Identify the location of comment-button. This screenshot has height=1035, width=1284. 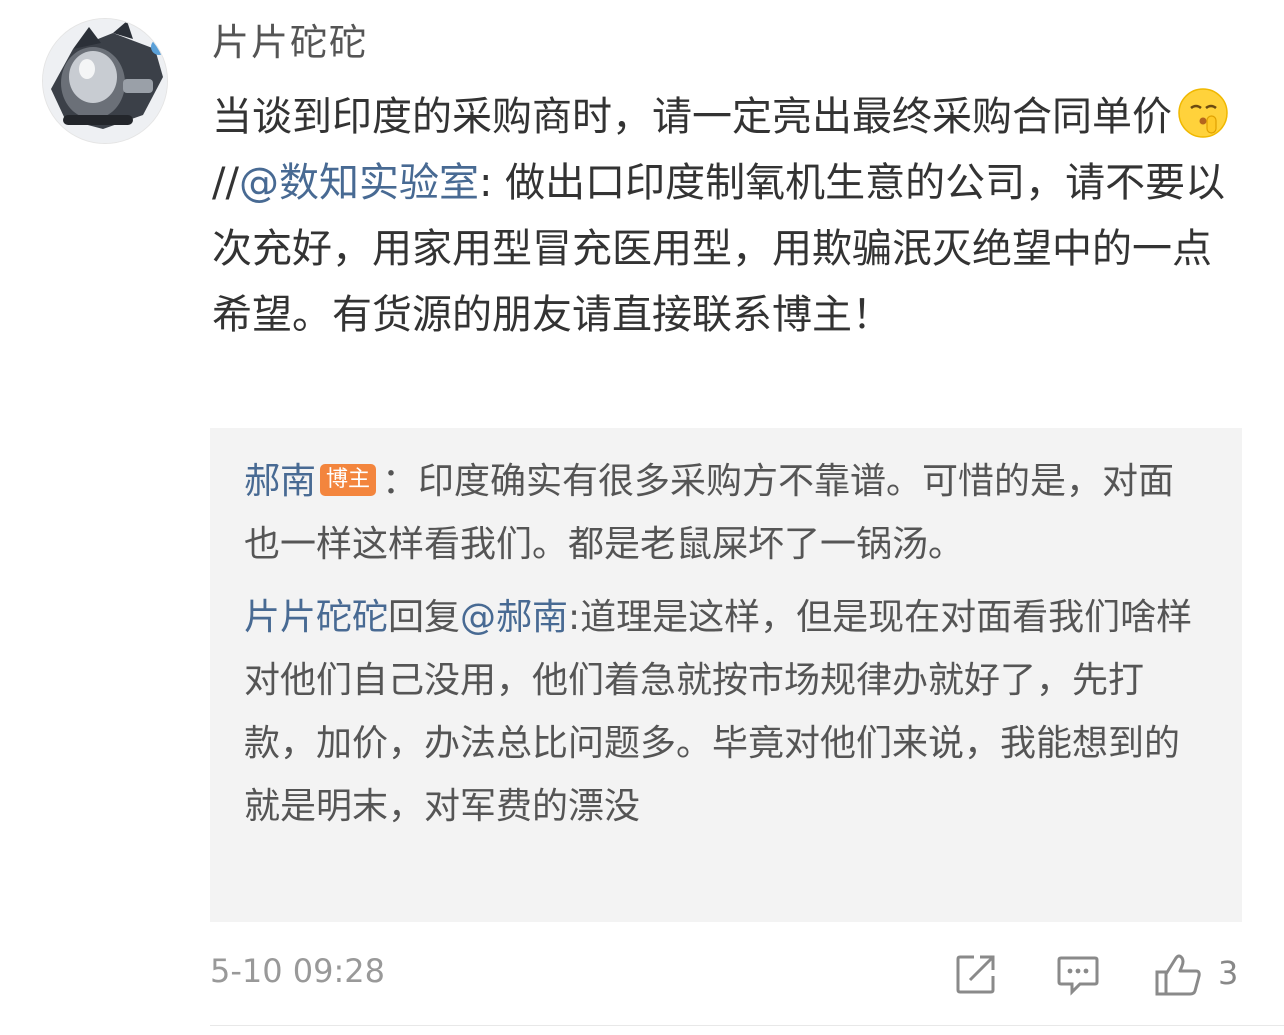
(1078, 976).